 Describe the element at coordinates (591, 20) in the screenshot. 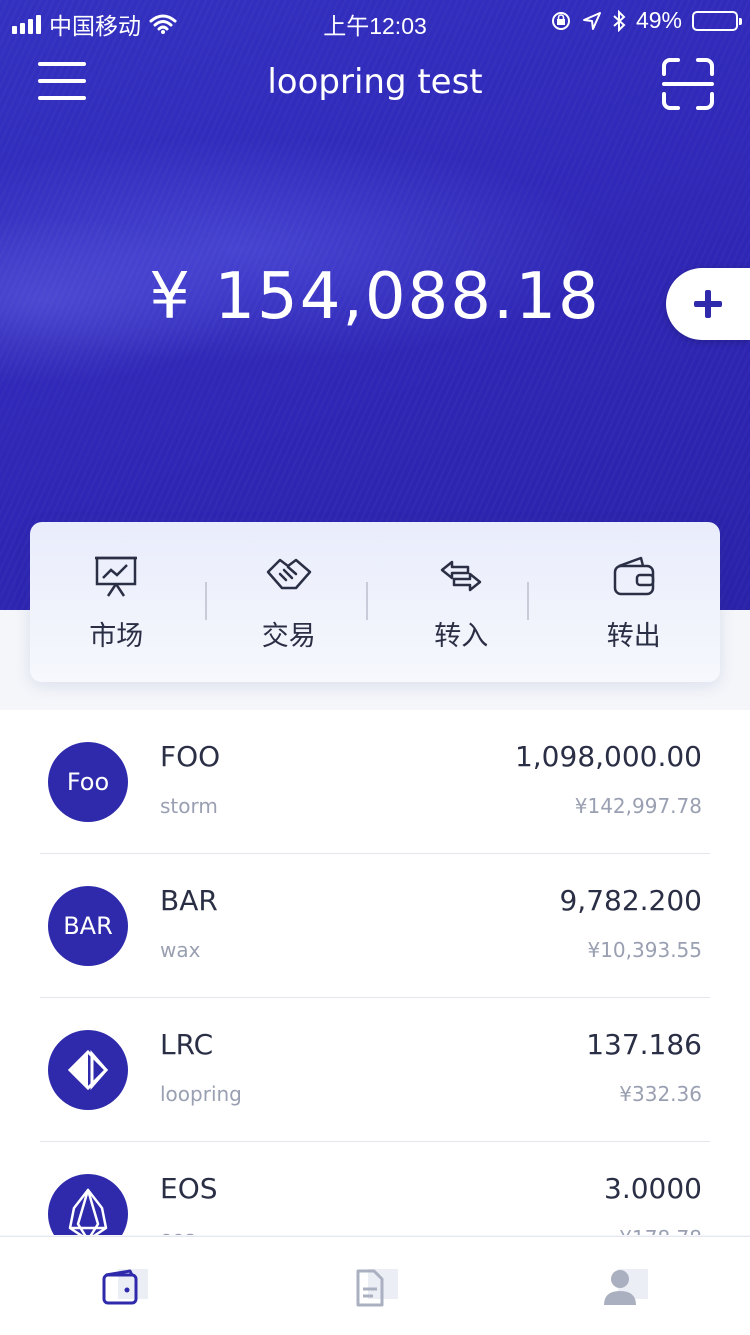

I see `location-icon` at that location.